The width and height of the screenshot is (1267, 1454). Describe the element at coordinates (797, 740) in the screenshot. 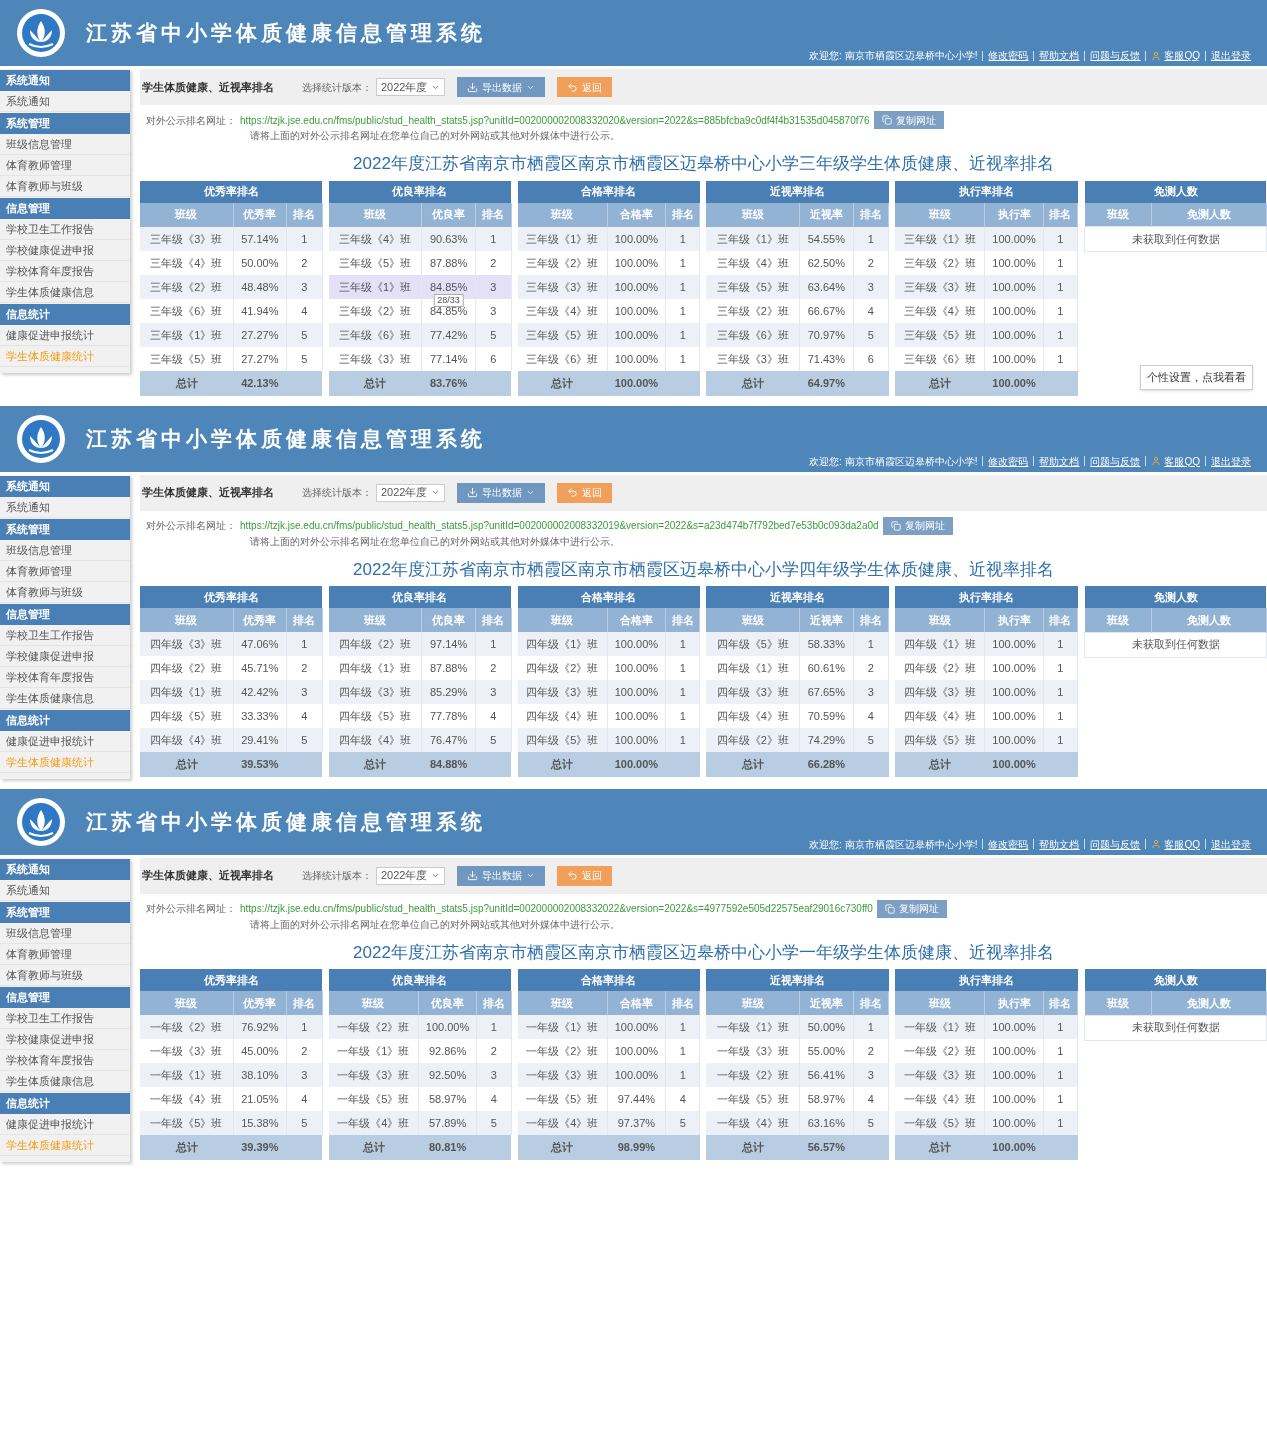

I see `table-row: 四年级《2》班 74.29% 5` at that location.